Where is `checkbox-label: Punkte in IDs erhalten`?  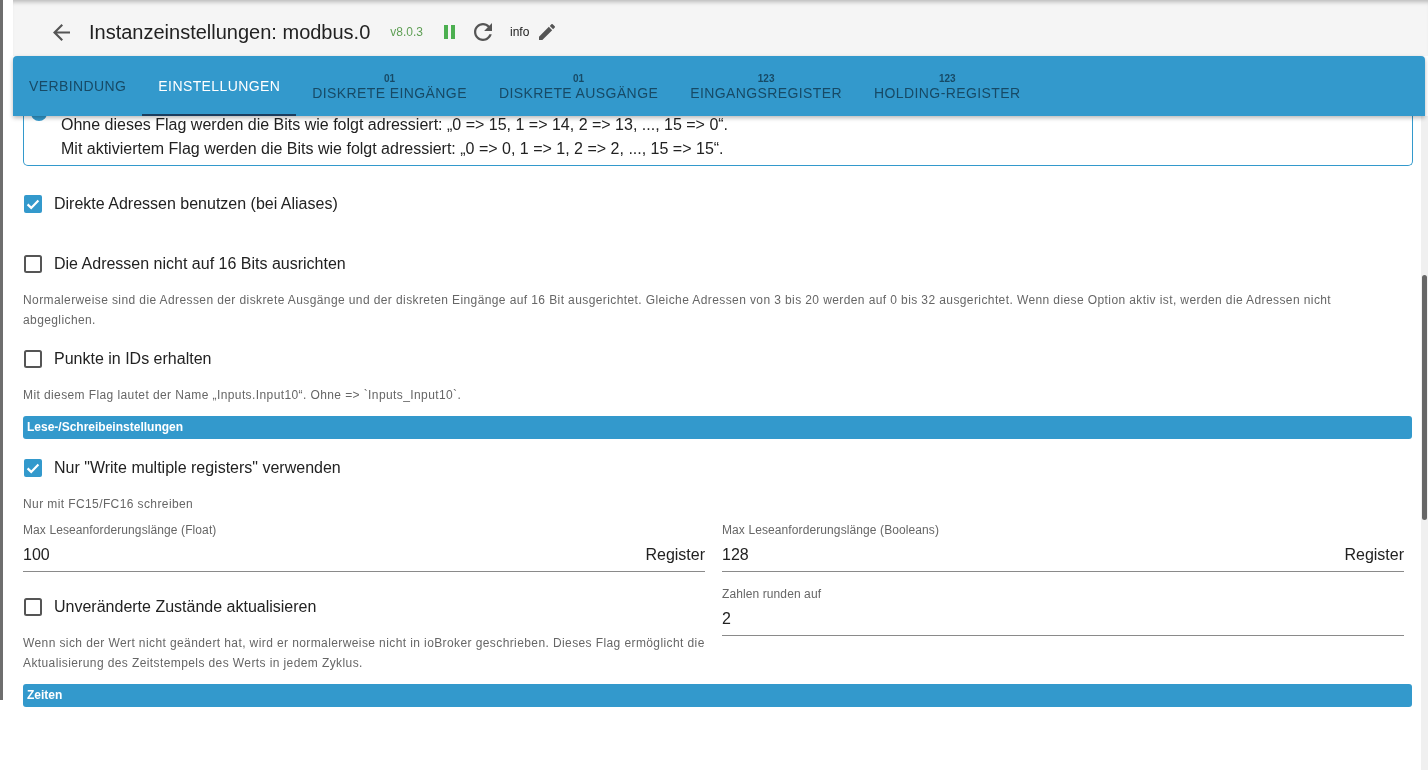
checkbox-label: Punkte in IDs erhalten is located at coordinates (133, 359).